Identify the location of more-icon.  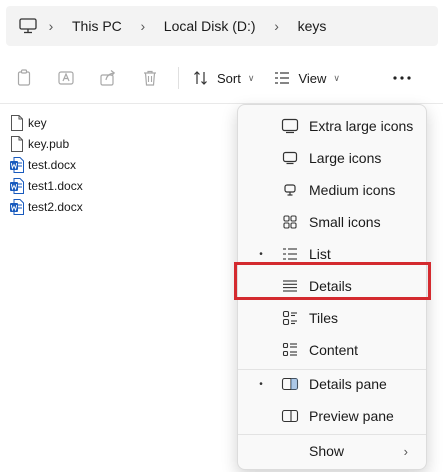
(402, 78).